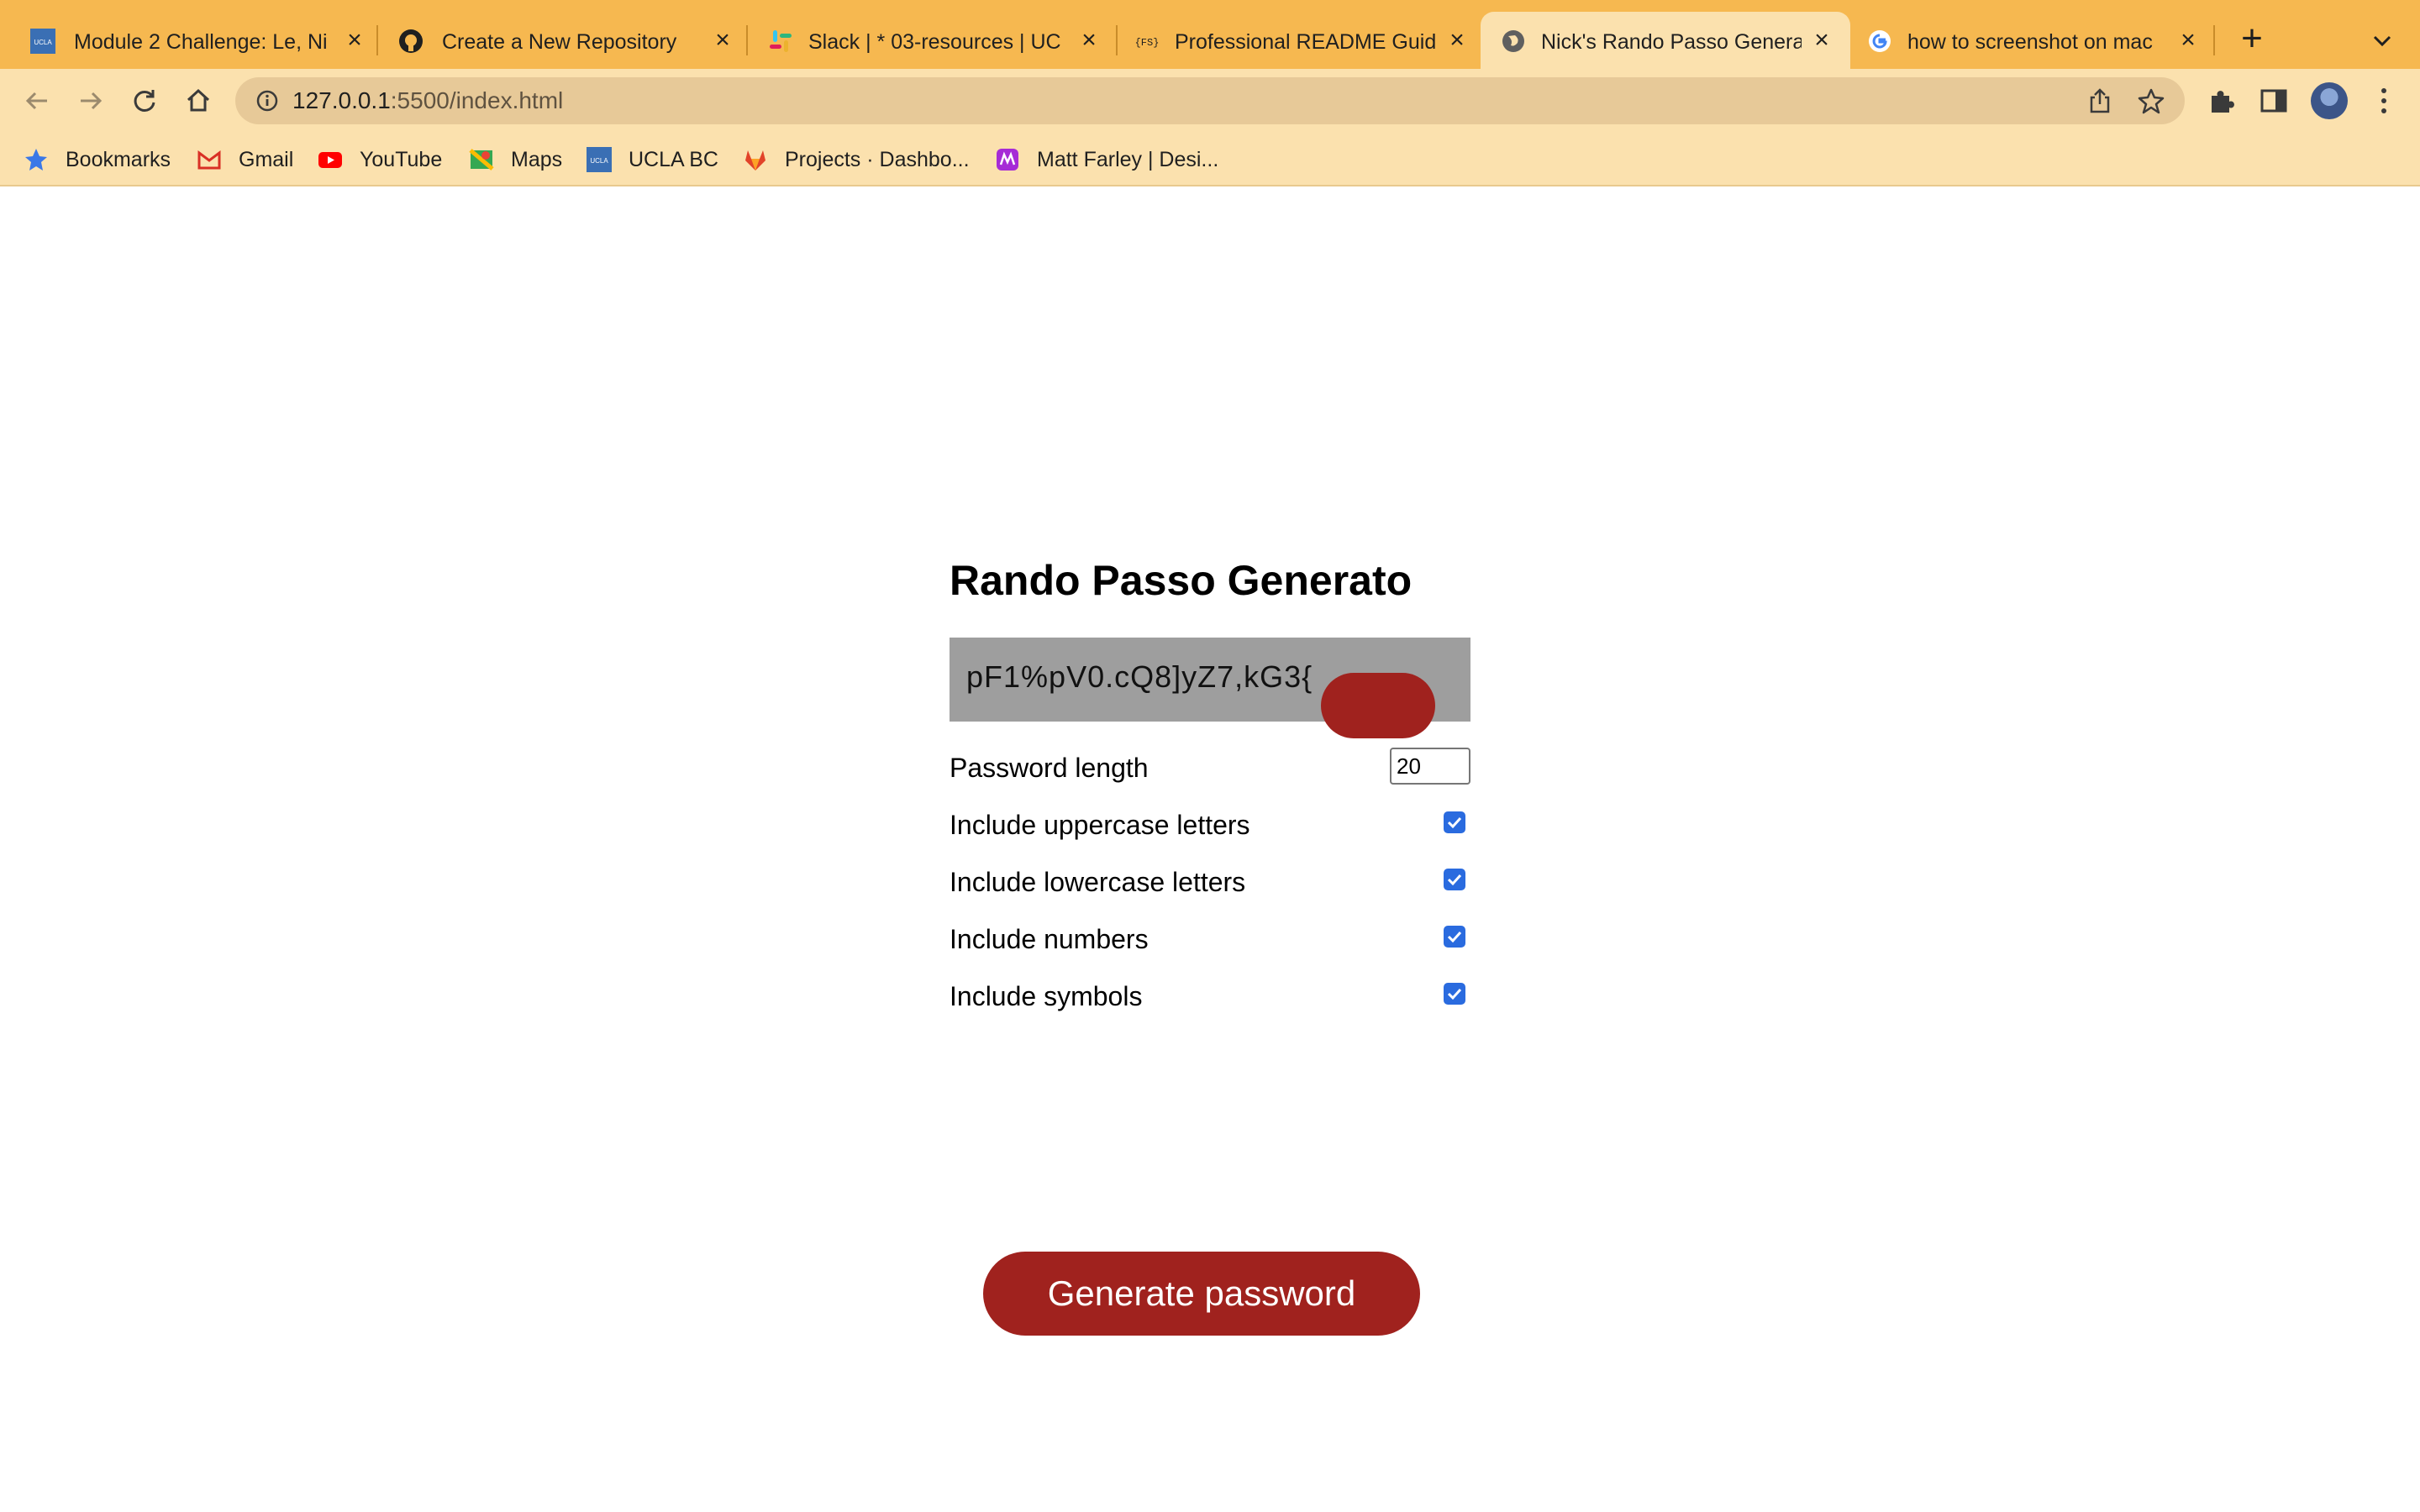 The image size is (2420, 1512). I want to click on github-icon, so click(411, 41).